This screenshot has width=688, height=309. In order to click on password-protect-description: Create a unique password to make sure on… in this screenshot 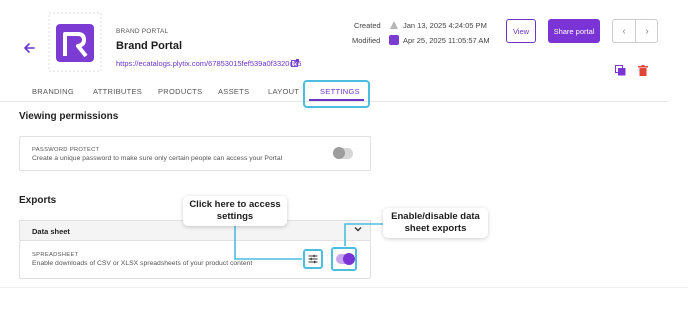, I will do `click(157, 158)`.